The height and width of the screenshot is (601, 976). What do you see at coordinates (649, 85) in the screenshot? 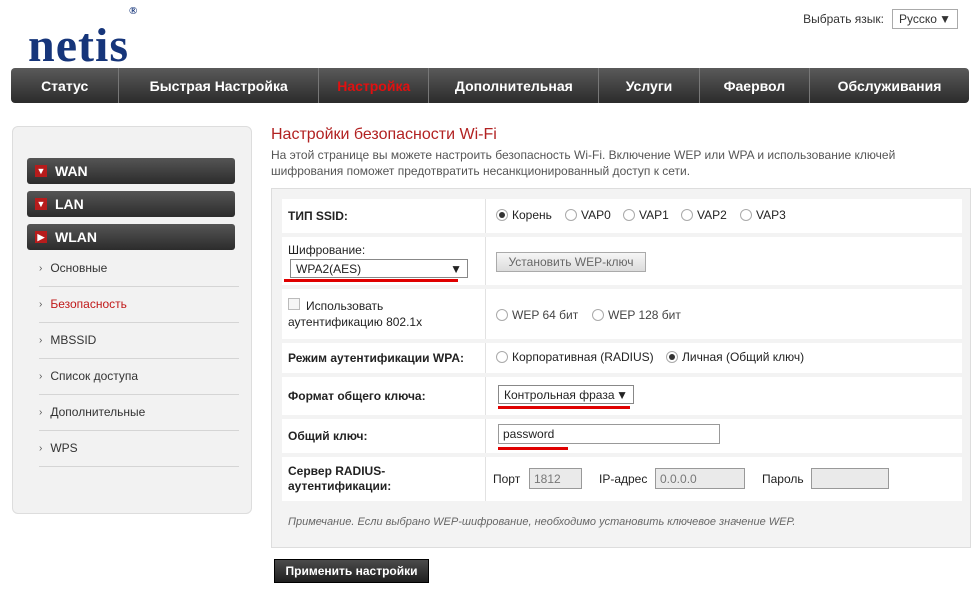
I see `nav-services: Услуги` at bounding box center [649, 85].